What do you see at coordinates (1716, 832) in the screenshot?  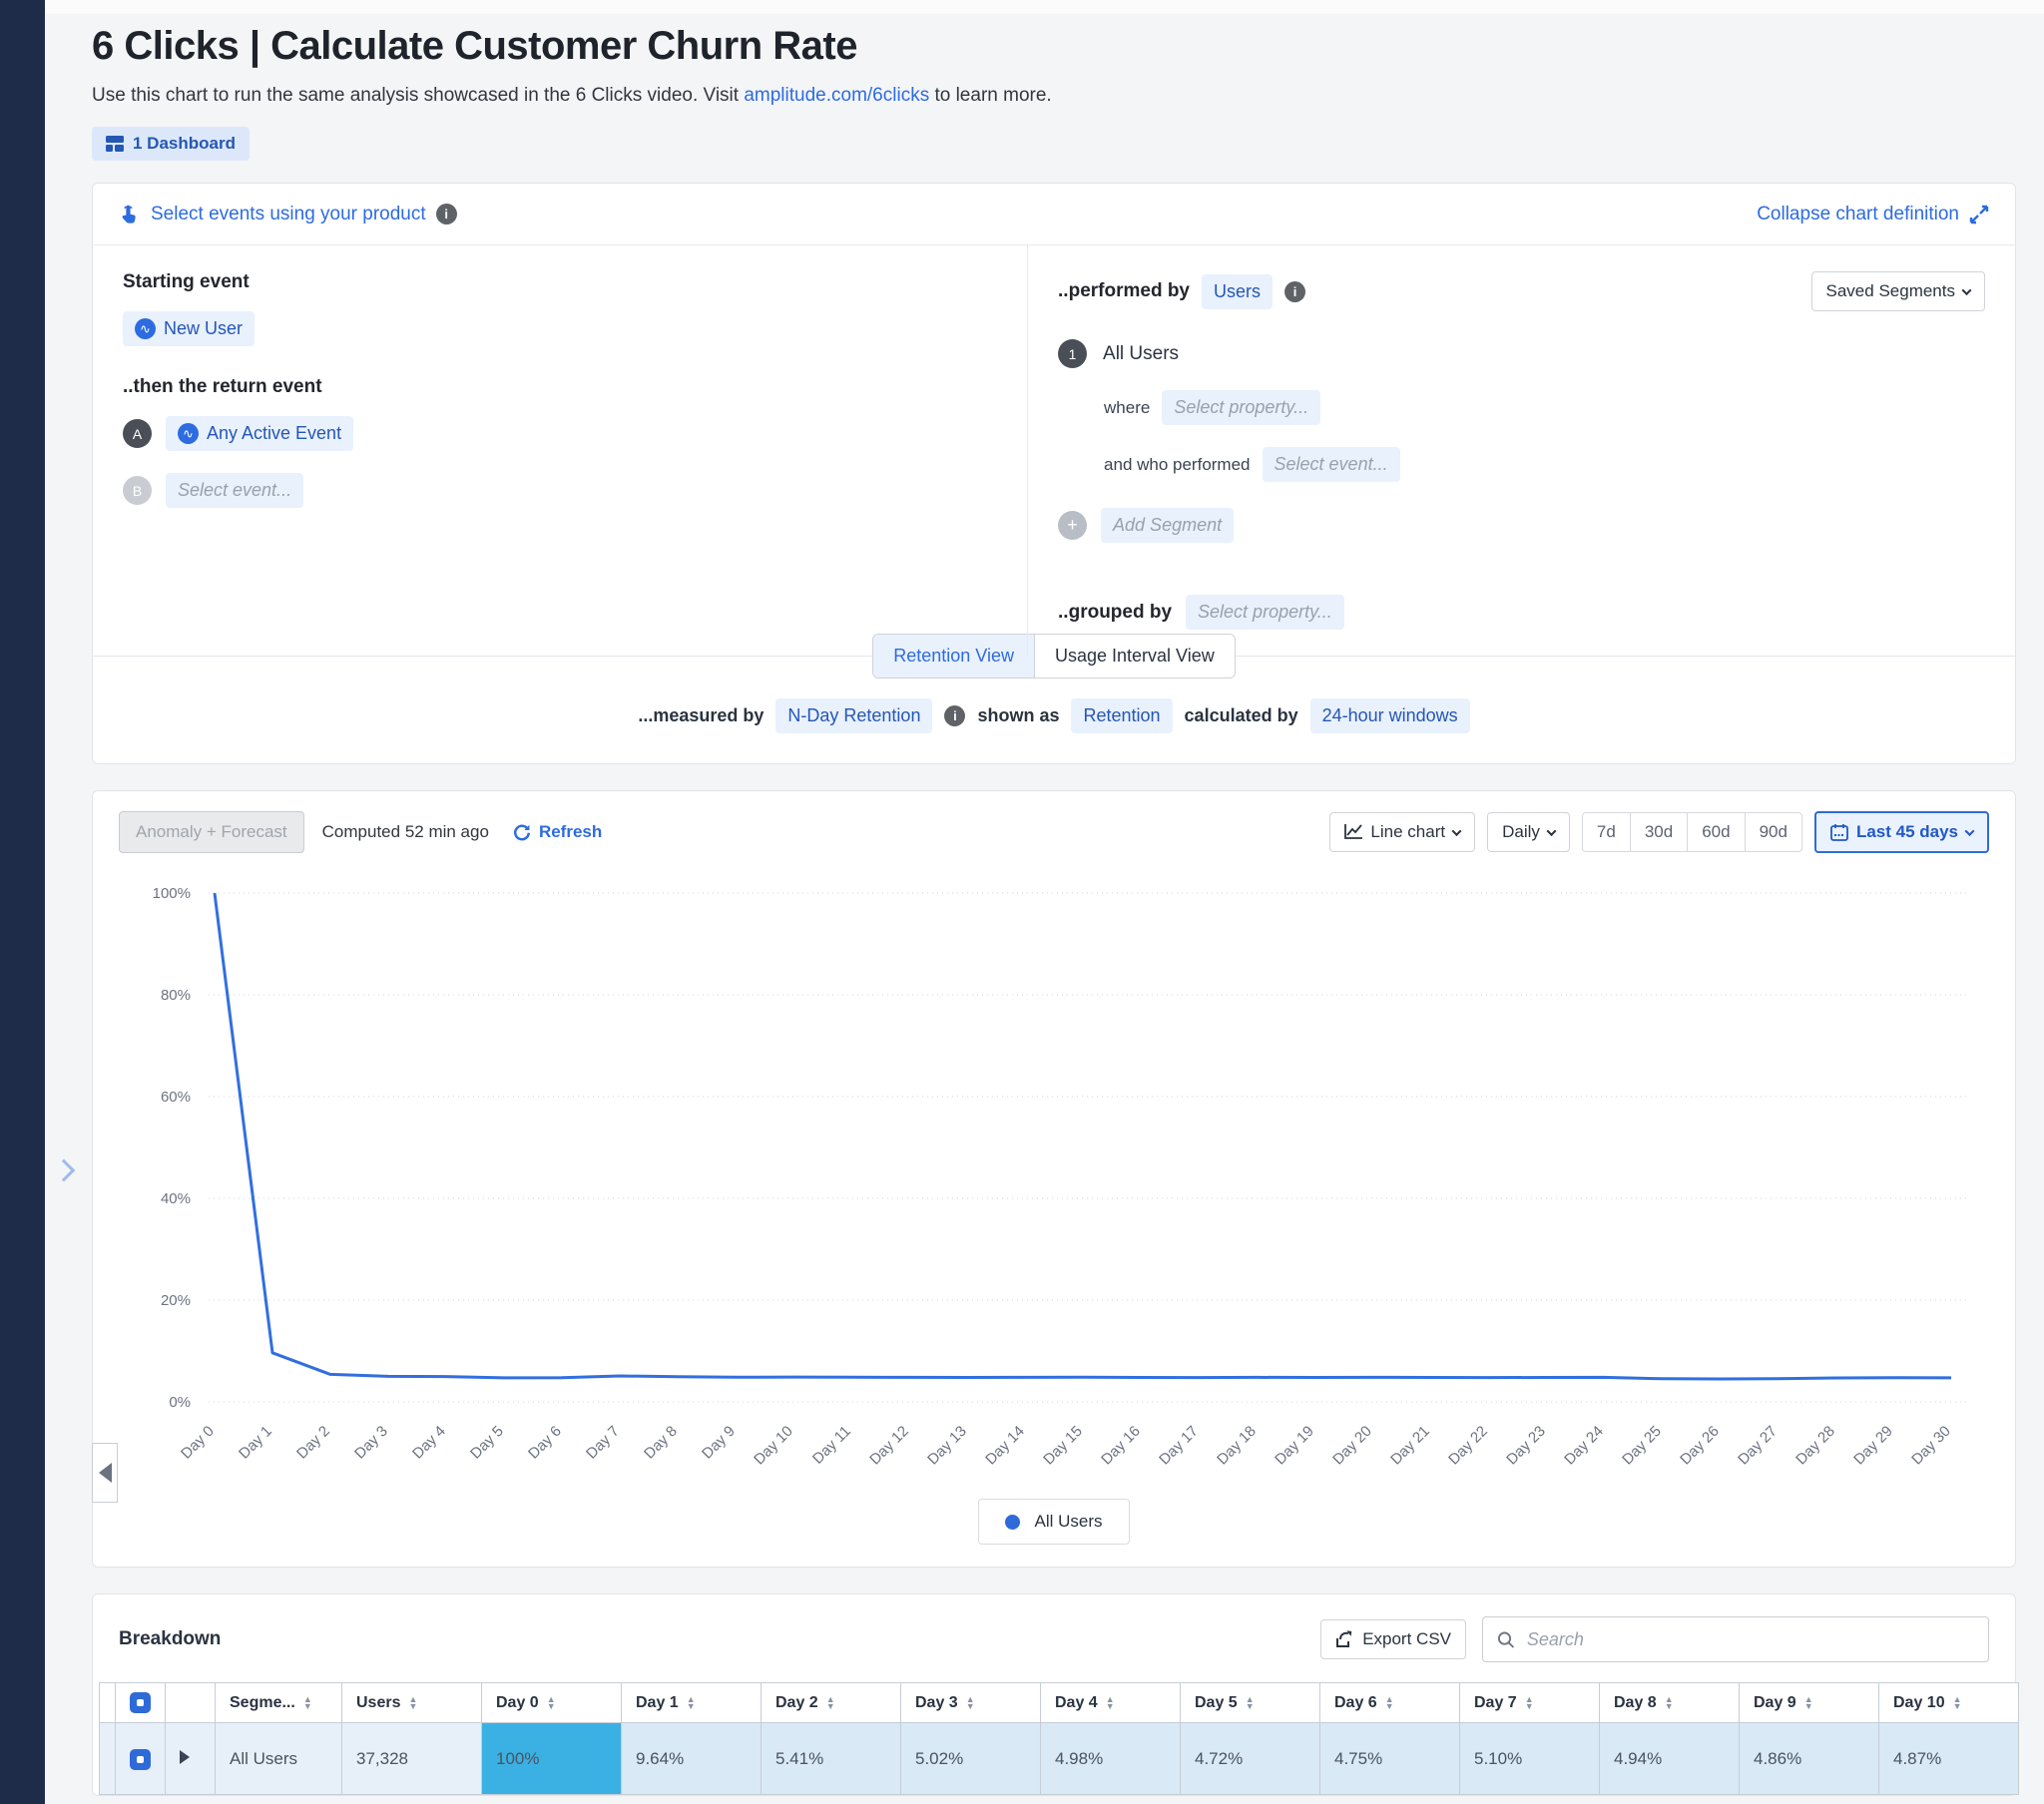 I see `range-60d-button: 60d` at bounding box center [1716, 832].